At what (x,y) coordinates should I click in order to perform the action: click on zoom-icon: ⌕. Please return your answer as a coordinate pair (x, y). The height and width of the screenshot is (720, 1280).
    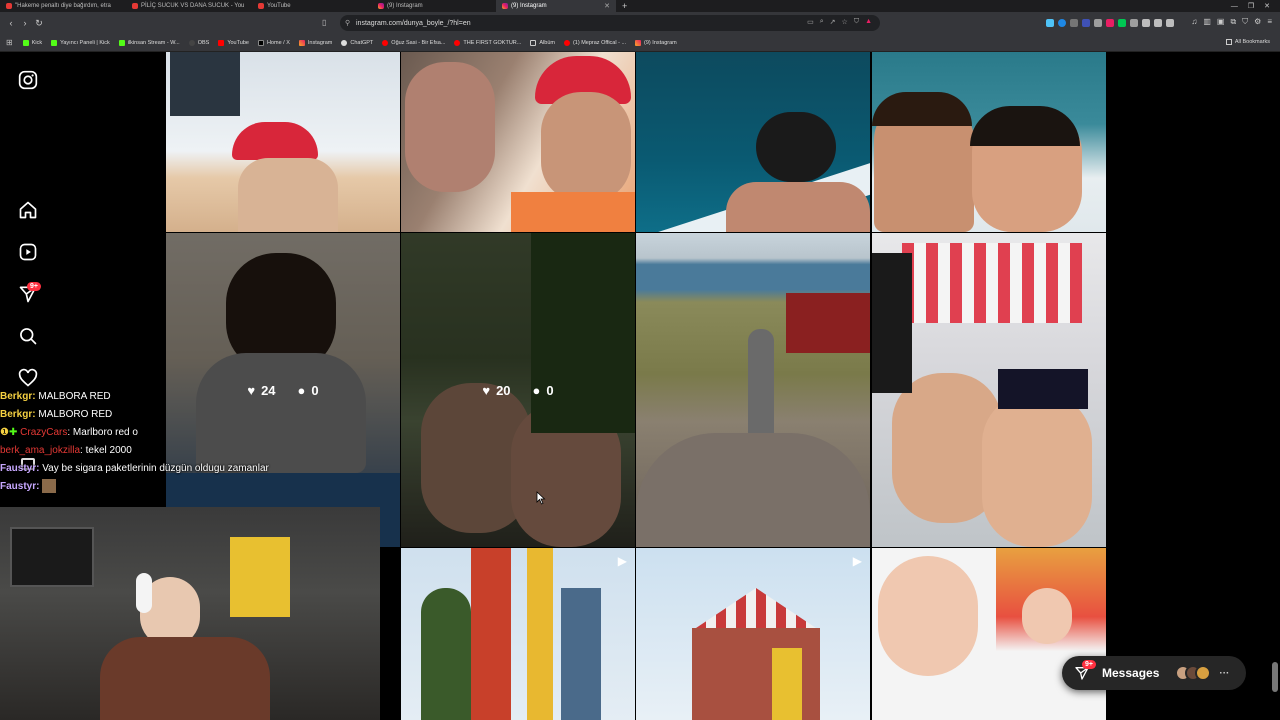
    Looking at the image, I should click on (822, 22).